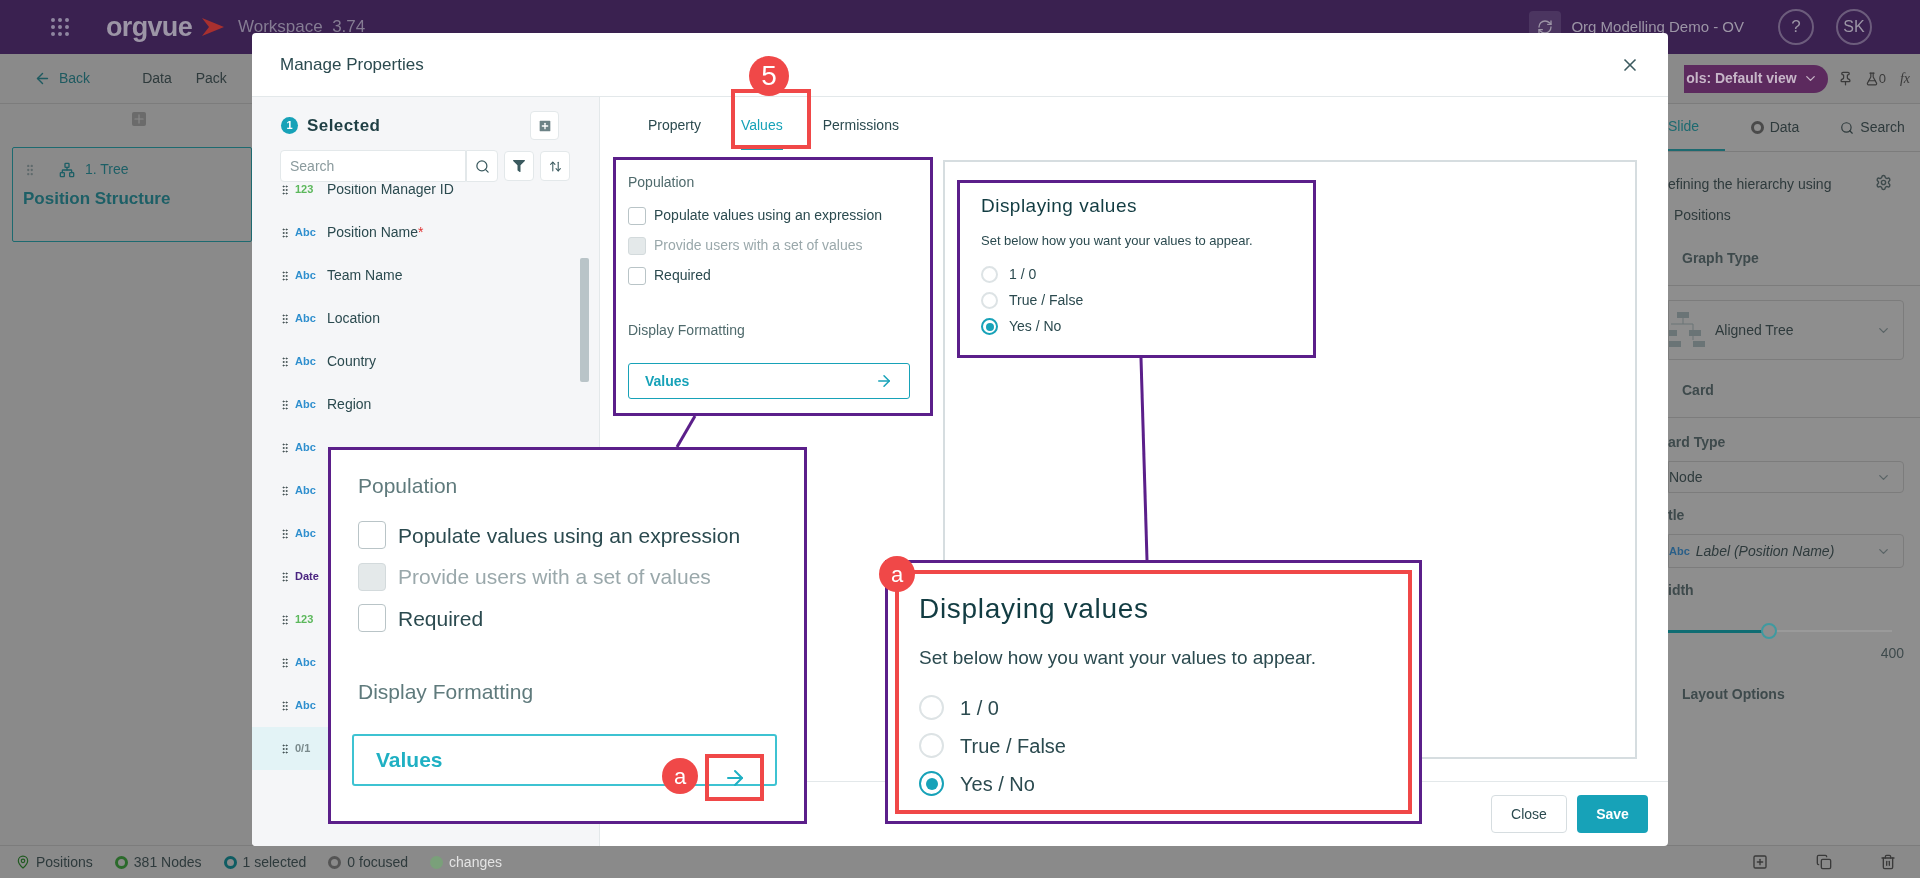 This screenshot has width=1920, height=878. Describe the element at coordinates (1612, 814) in the screenshot. I see `save-button: Save` at that location.